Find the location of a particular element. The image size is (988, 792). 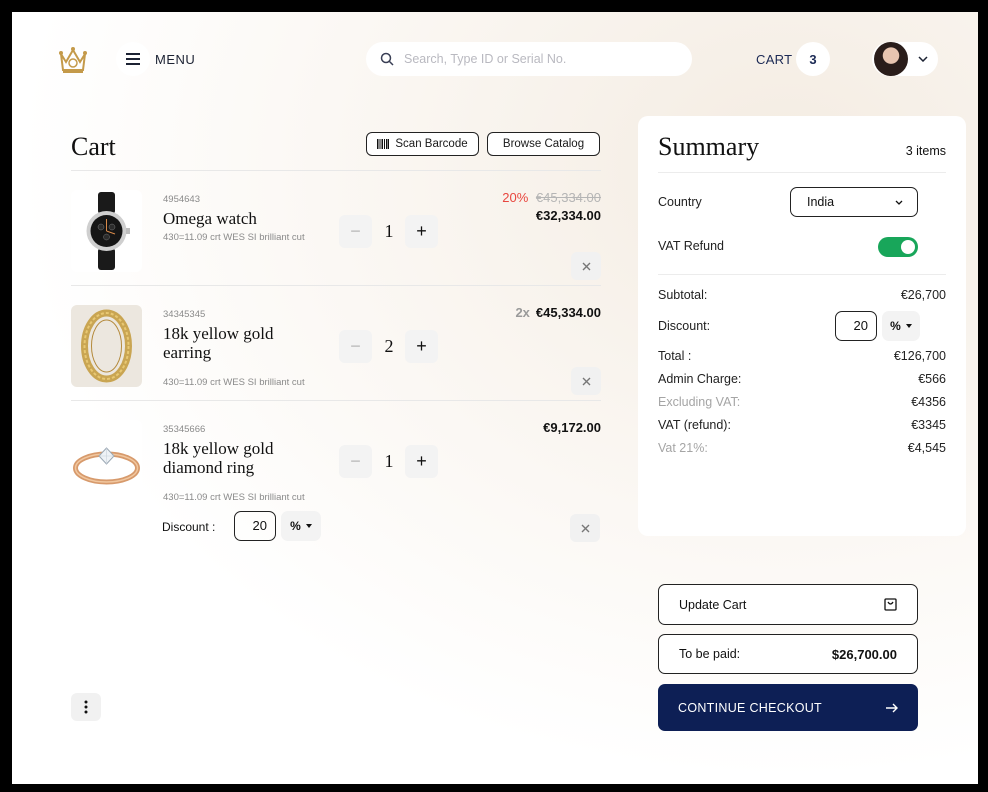

subtotal-value: €26,700 is located at coordinates (923, 295).